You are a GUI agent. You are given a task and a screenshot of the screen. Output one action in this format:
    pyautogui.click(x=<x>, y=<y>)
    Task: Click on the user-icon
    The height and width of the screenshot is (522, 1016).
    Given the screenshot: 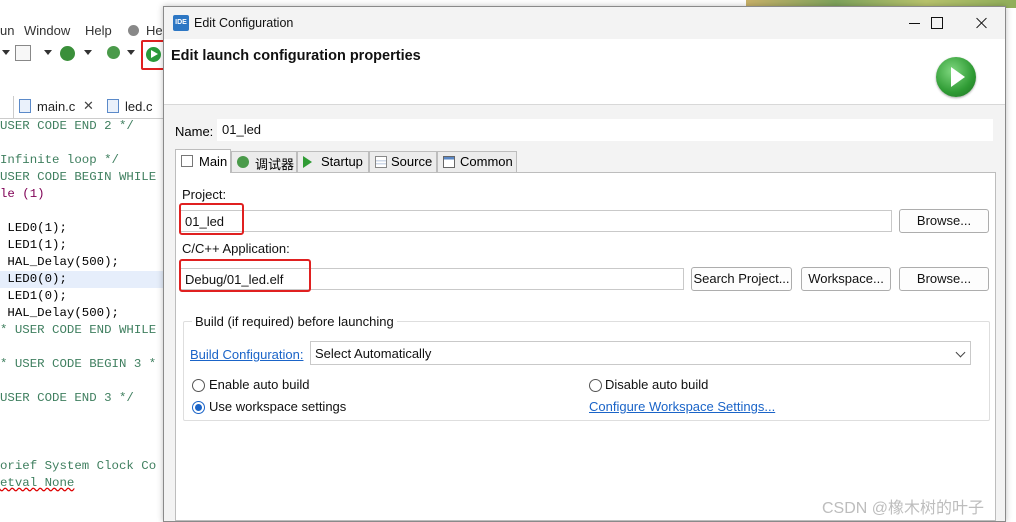 What is the action you would take?
    pyautogui.click(x=133, y=30)
    